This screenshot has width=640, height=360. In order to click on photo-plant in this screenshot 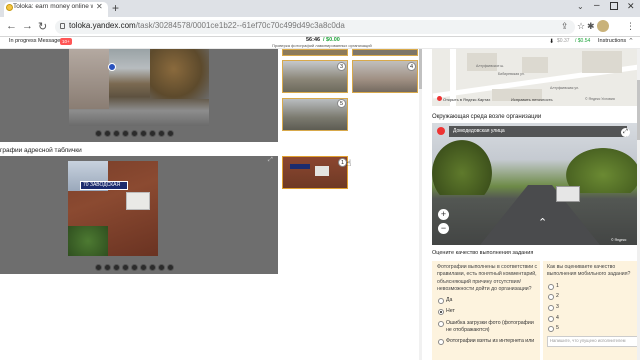, I will do `click(88, 241)`.